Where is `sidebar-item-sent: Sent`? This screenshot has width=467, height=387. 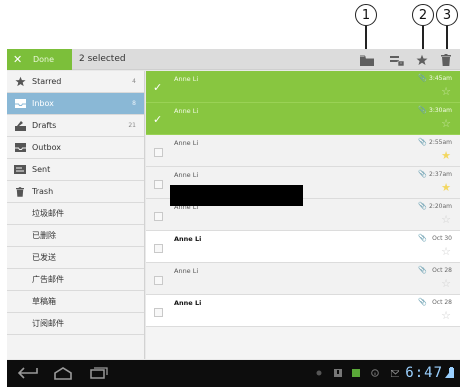
sidebar-item-sent: Sent is located at coordinates (75, 170).